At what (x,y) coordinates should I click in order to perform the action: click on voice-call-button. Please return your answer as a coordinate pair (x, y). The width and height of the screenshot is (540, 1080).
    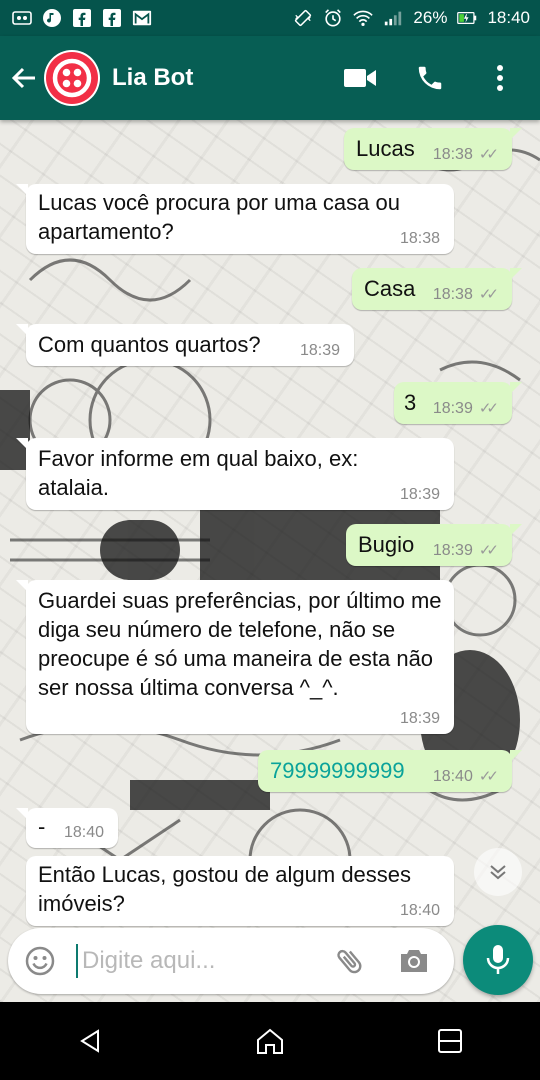
    Looking at the image, I should click on (430, 78).